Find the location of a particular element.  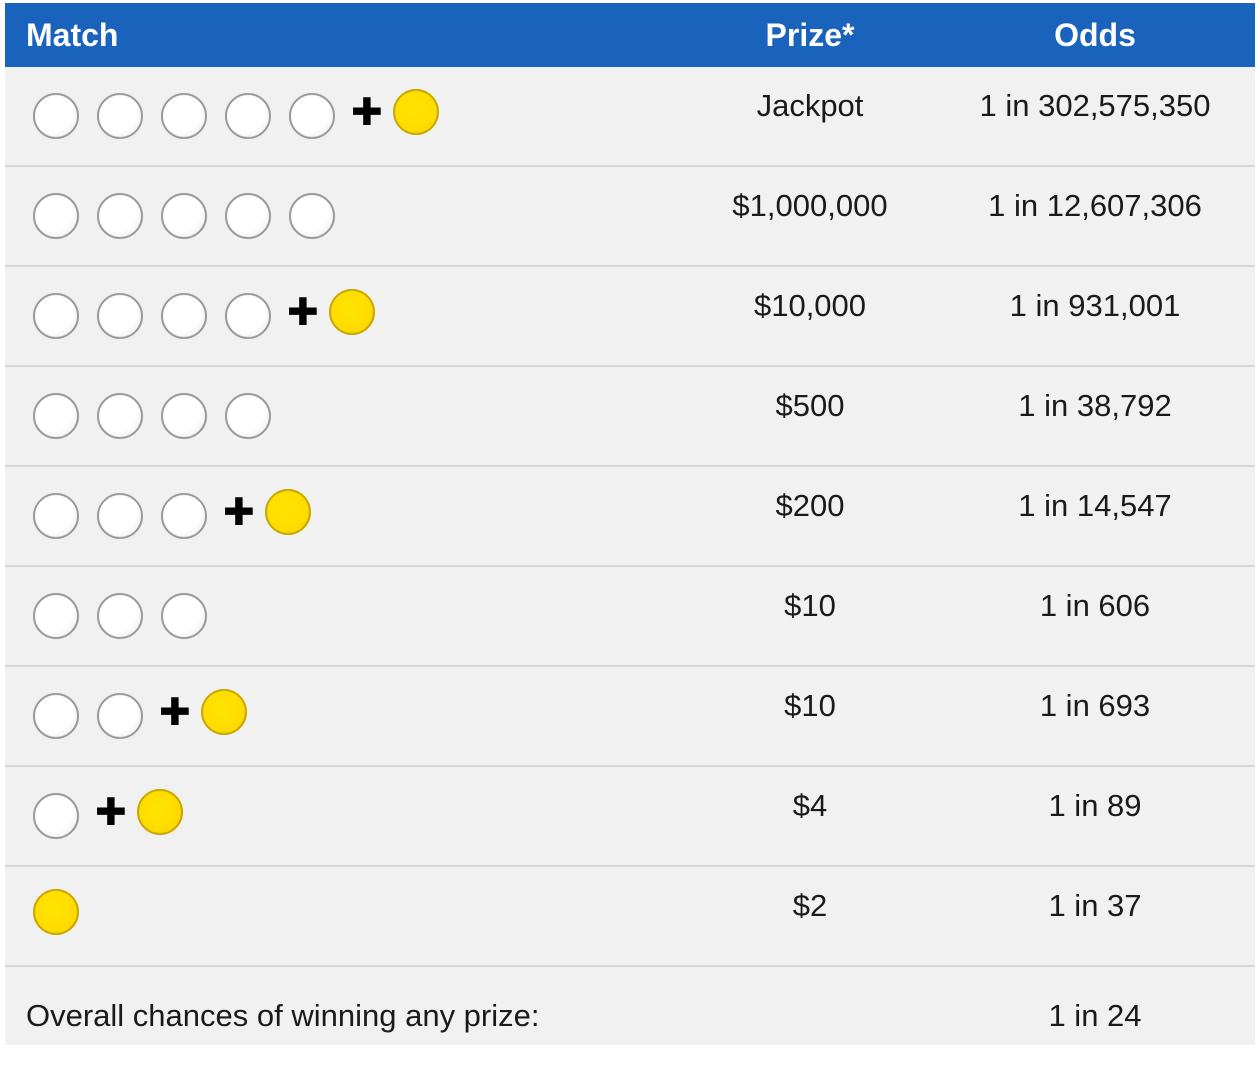

table-row: $2 1 in 37 is located at coordinates (630, 917).